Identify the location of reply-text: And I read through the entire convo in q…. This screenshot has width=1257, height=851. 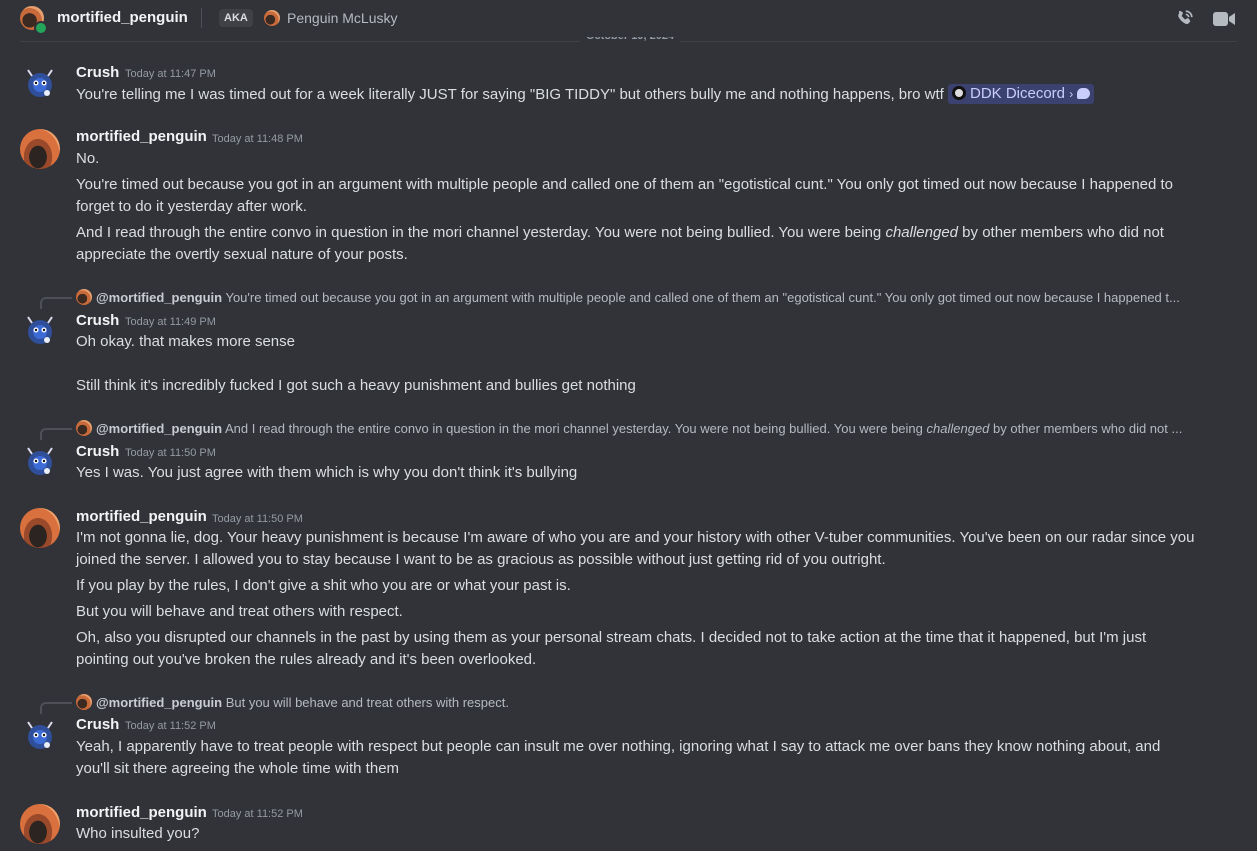
(575, 428).